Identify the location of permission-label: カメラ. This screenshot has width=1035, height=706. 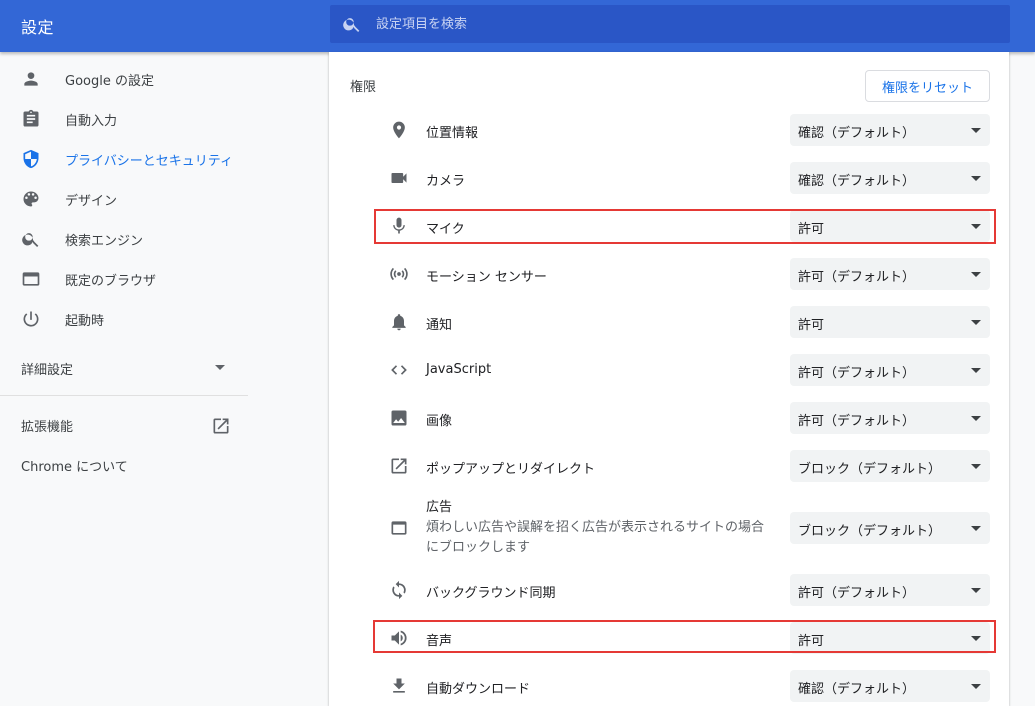
(445, 179).